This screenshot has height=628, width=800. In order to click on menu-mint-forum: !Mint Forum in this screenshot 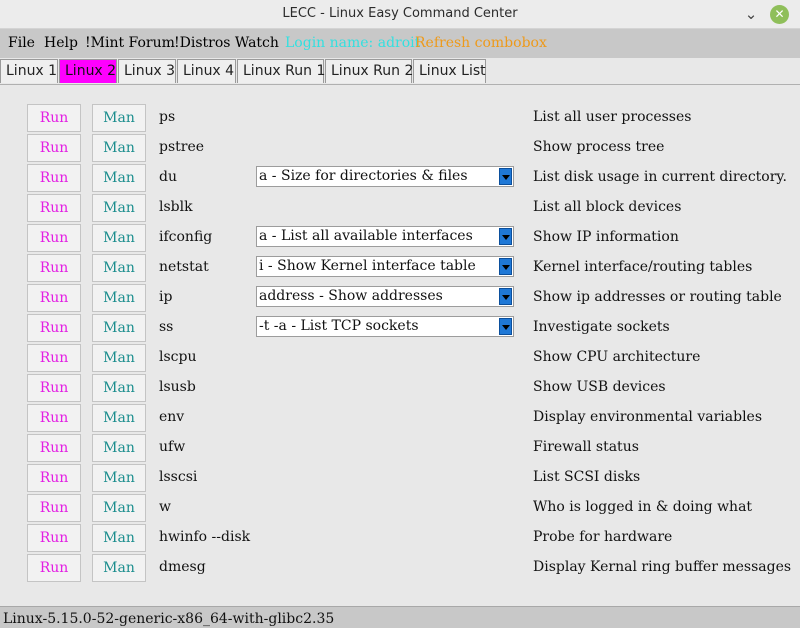, I will do `click(130, 43)`.